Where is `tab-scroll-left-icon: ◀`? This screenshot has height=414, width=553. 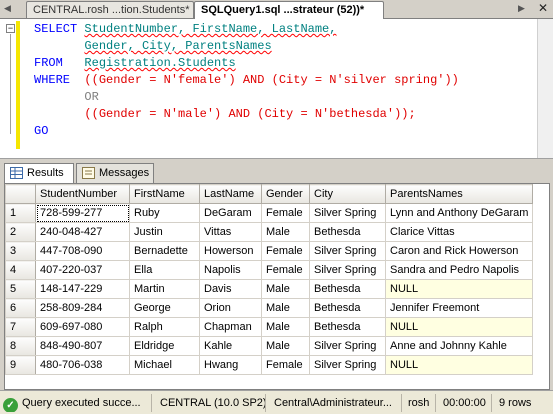
tab-scroll-left-icon: ◀ is located at coordinates (7, 8).